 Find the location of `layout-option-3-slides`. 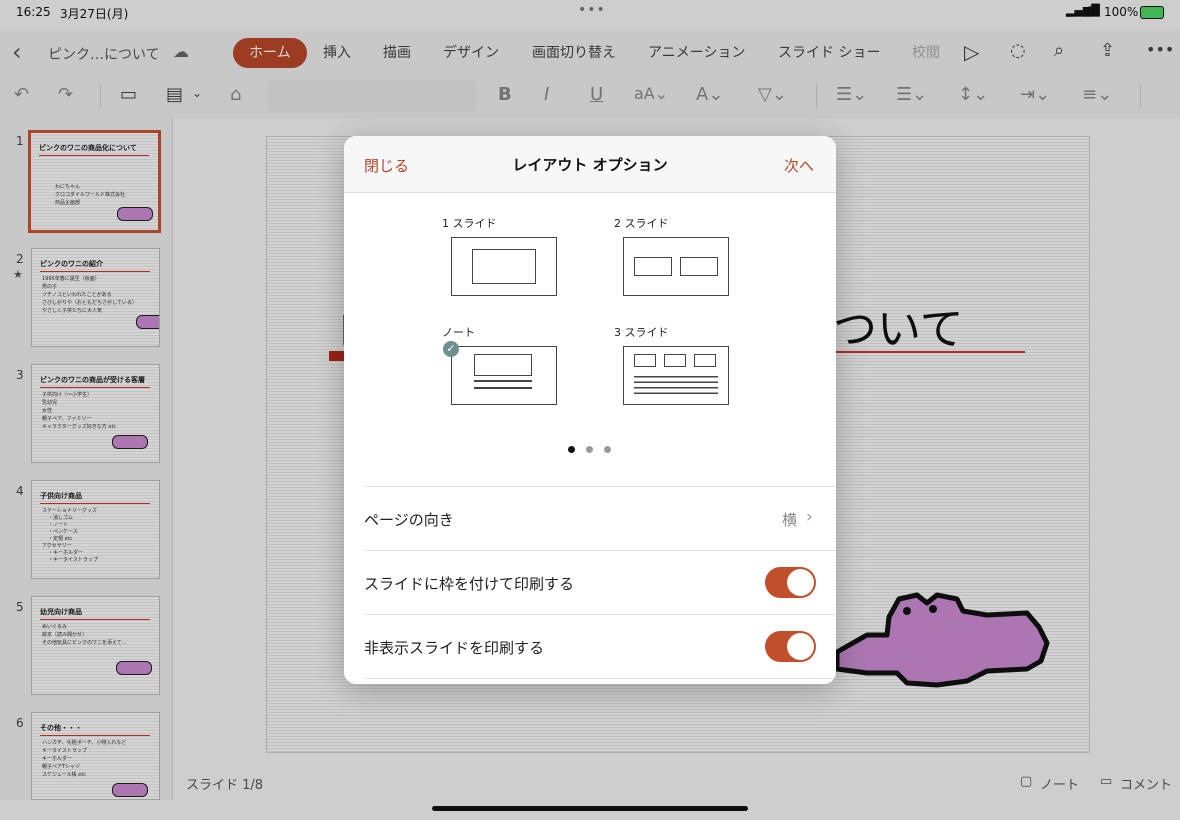

layout-option-3-slides is located at coordinates (676, 375).